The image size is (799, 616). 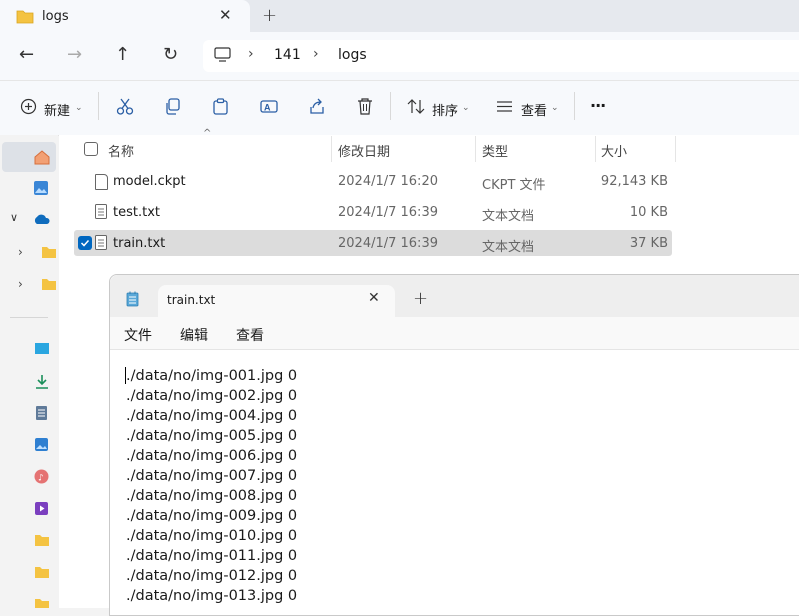 I want to click on svg-text: A, so click(x=267, y=108).